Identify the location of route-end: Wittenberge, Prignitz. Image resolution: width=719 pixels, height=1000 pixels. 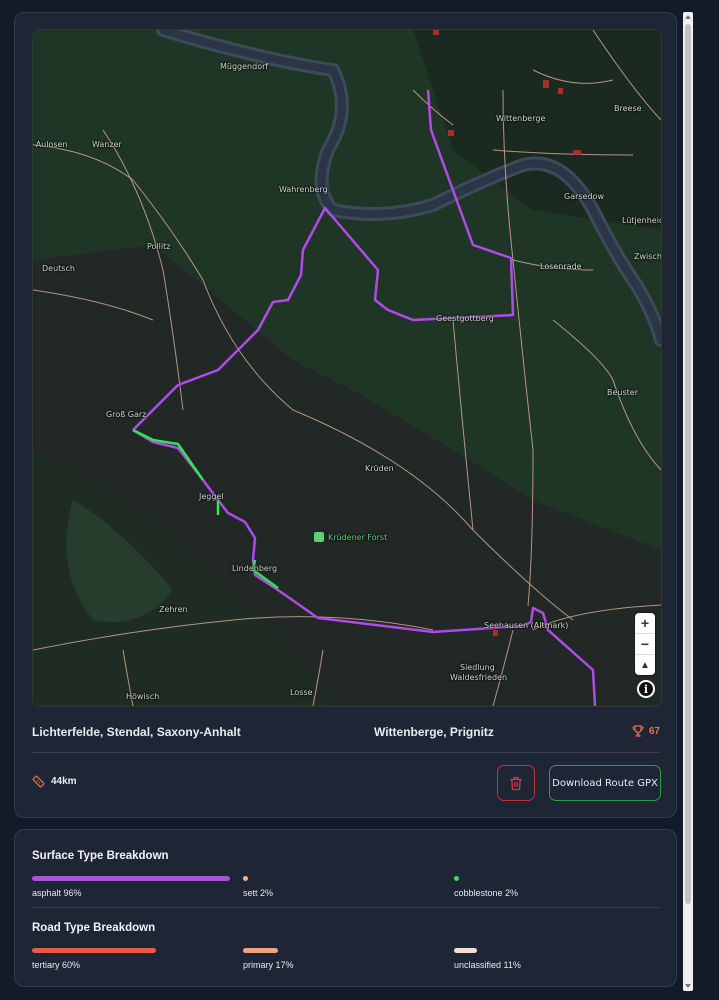
(434, 732).